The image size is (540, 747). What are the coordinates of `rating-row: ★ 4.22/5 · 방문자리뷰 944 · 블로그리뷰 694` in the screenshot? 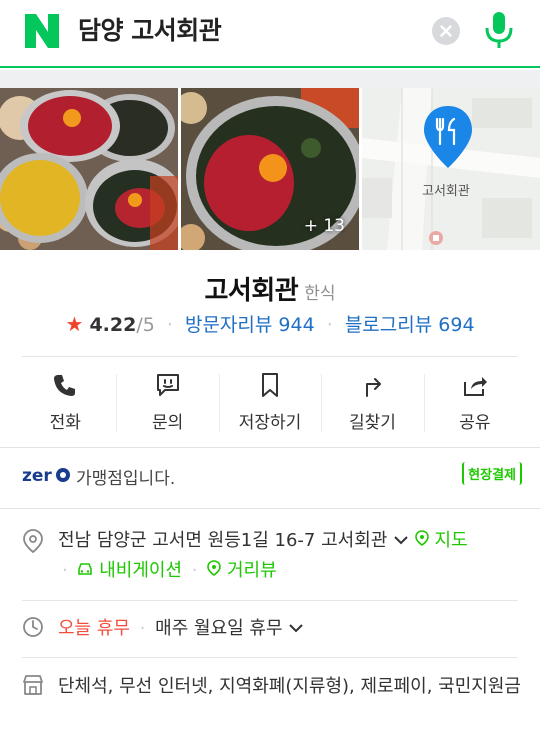 It's located at (270, 323).